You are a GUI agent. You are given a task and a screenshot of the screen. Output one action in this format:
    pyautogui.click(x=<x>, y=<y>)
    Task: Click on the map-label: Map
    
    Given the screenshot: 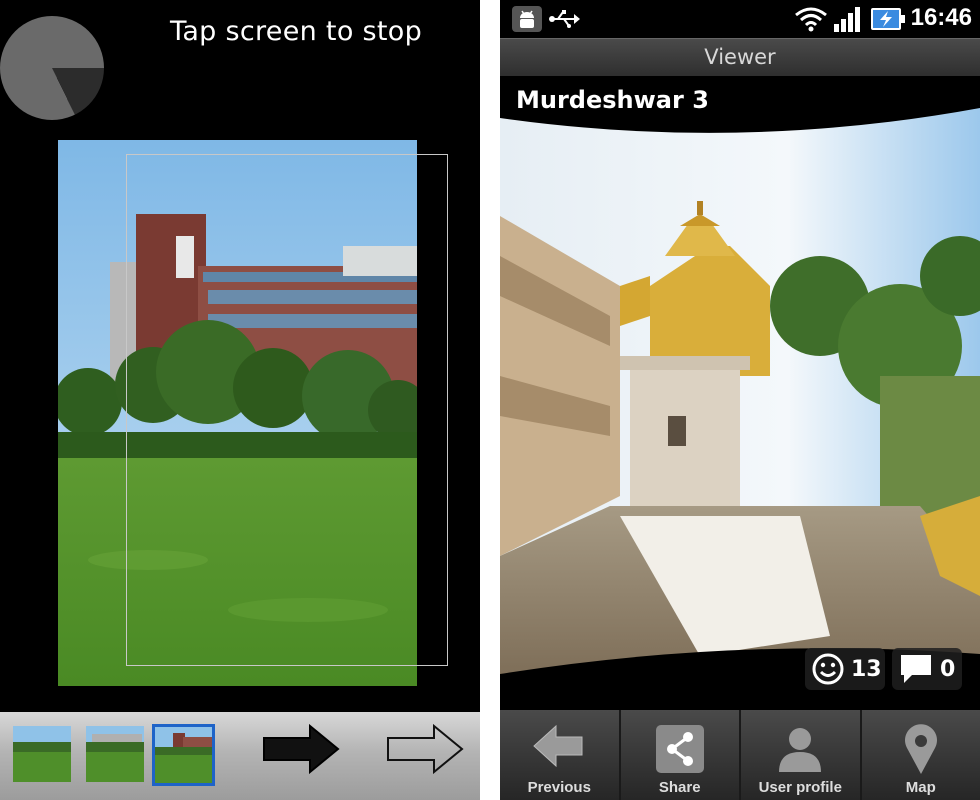 What is the action you would take?
    pyautogui.click(x=920, y=787)
    